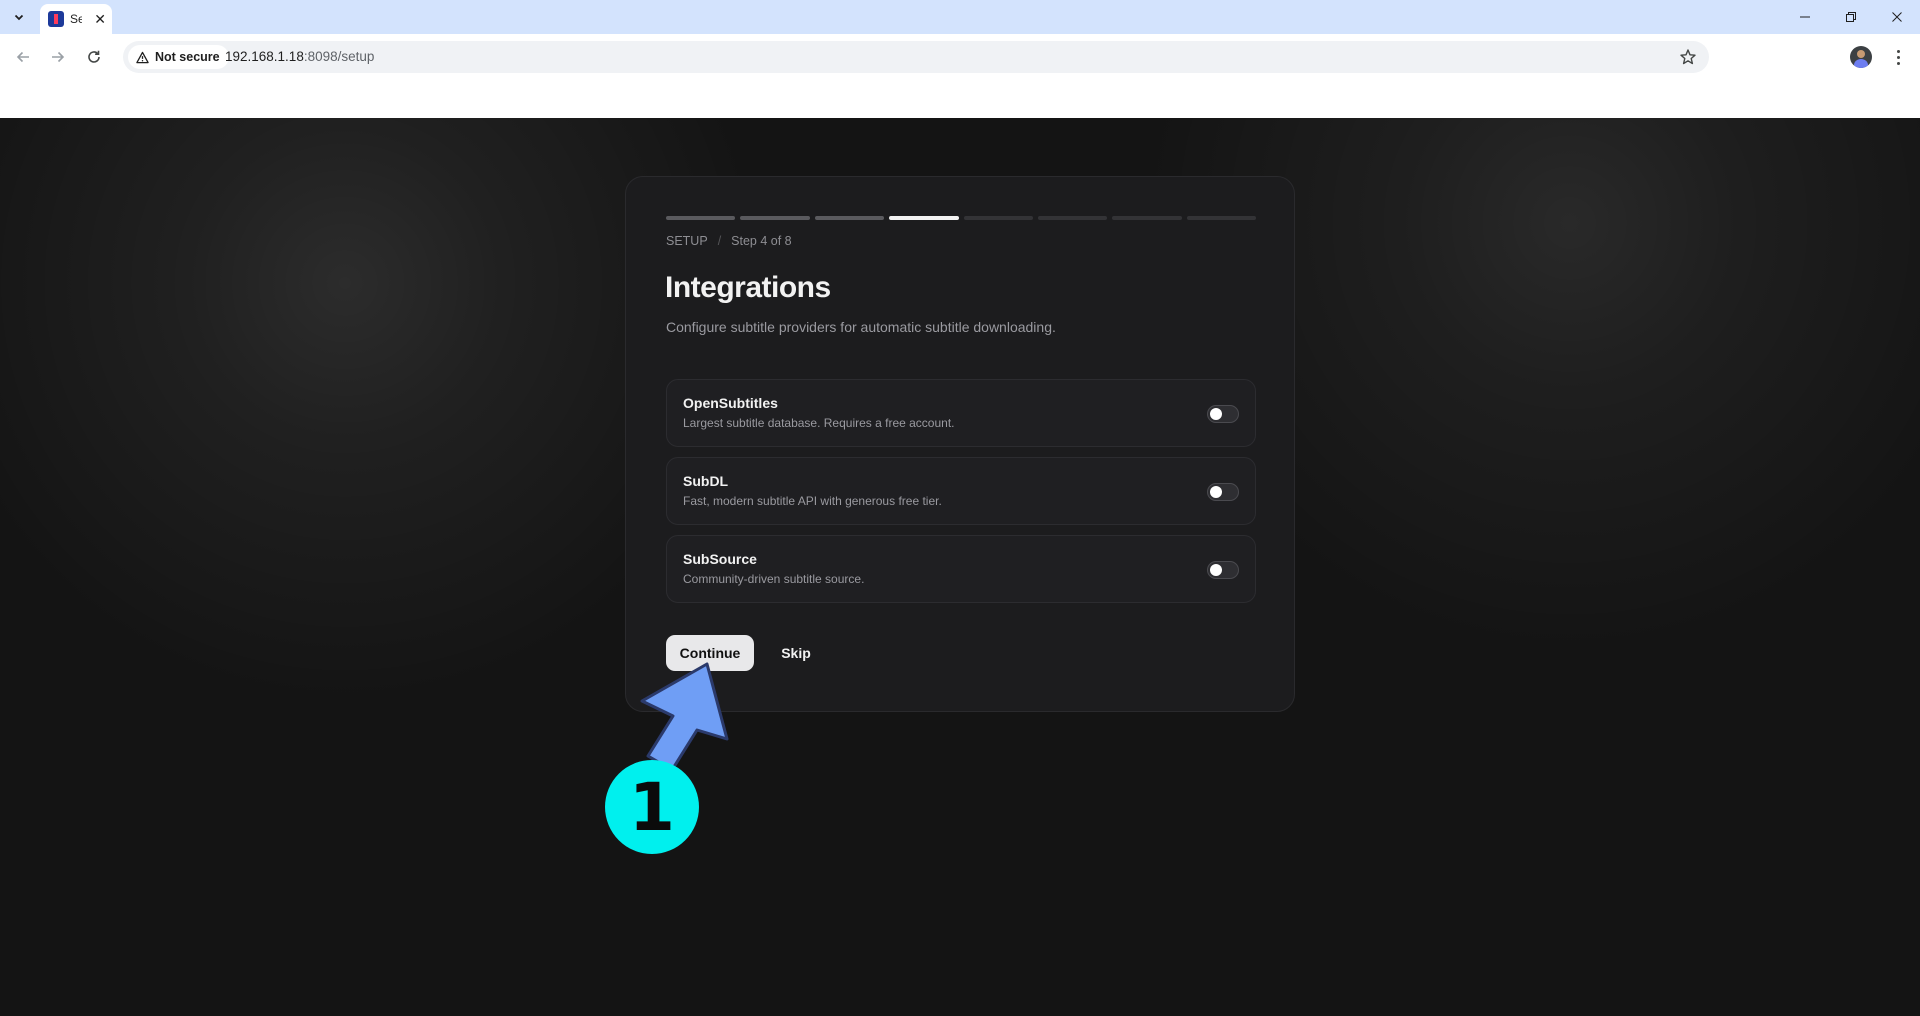 This screenshot has height=1016, width=1920. Describe the element at coordinates (100, 19) in the screenshot. I see `tab-close-icon: ✕` at that location.